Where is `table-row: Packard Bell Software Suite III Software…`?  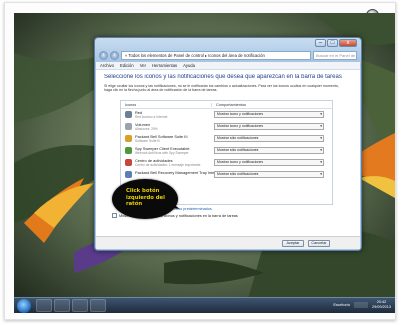
table-row: Packard Bell Software Suite III Software… is located at coordinates (226, 139).